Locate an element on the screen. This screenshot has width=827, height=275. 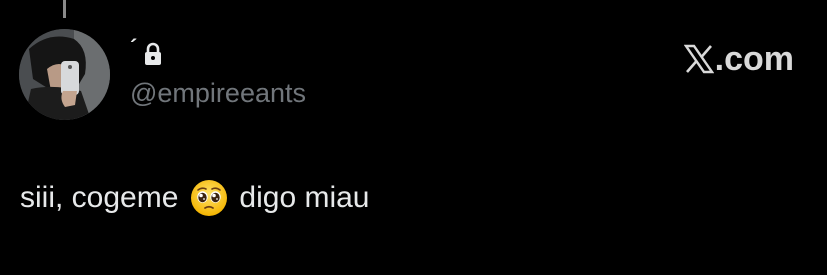
pleading-face-emoji-icon is located at coordinates (209, 198).